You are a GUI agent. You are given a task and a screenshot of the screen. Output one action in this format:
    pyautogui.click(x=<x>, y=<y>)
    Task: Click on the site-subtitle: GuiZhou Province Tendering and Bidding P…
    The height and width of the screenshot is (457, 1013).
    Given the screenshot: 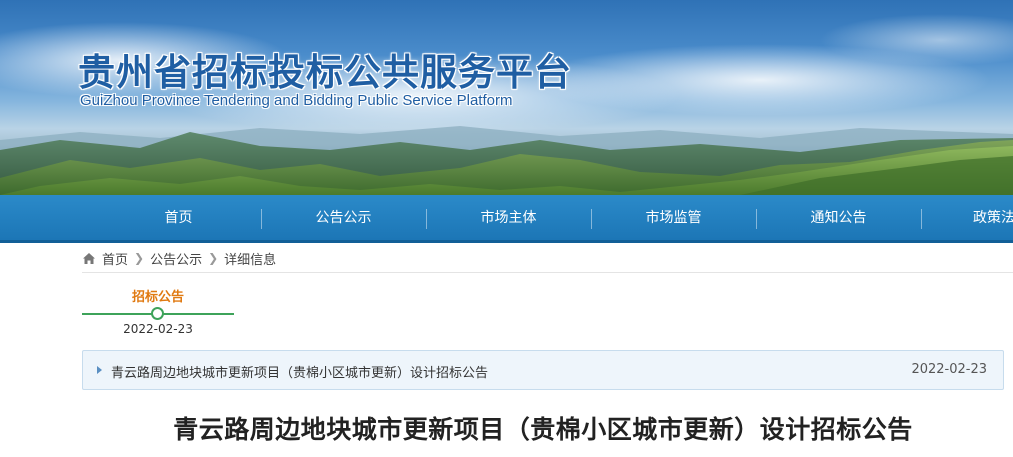 What is the action you would take?
    pyautogui.click(x=296, y=100)
    